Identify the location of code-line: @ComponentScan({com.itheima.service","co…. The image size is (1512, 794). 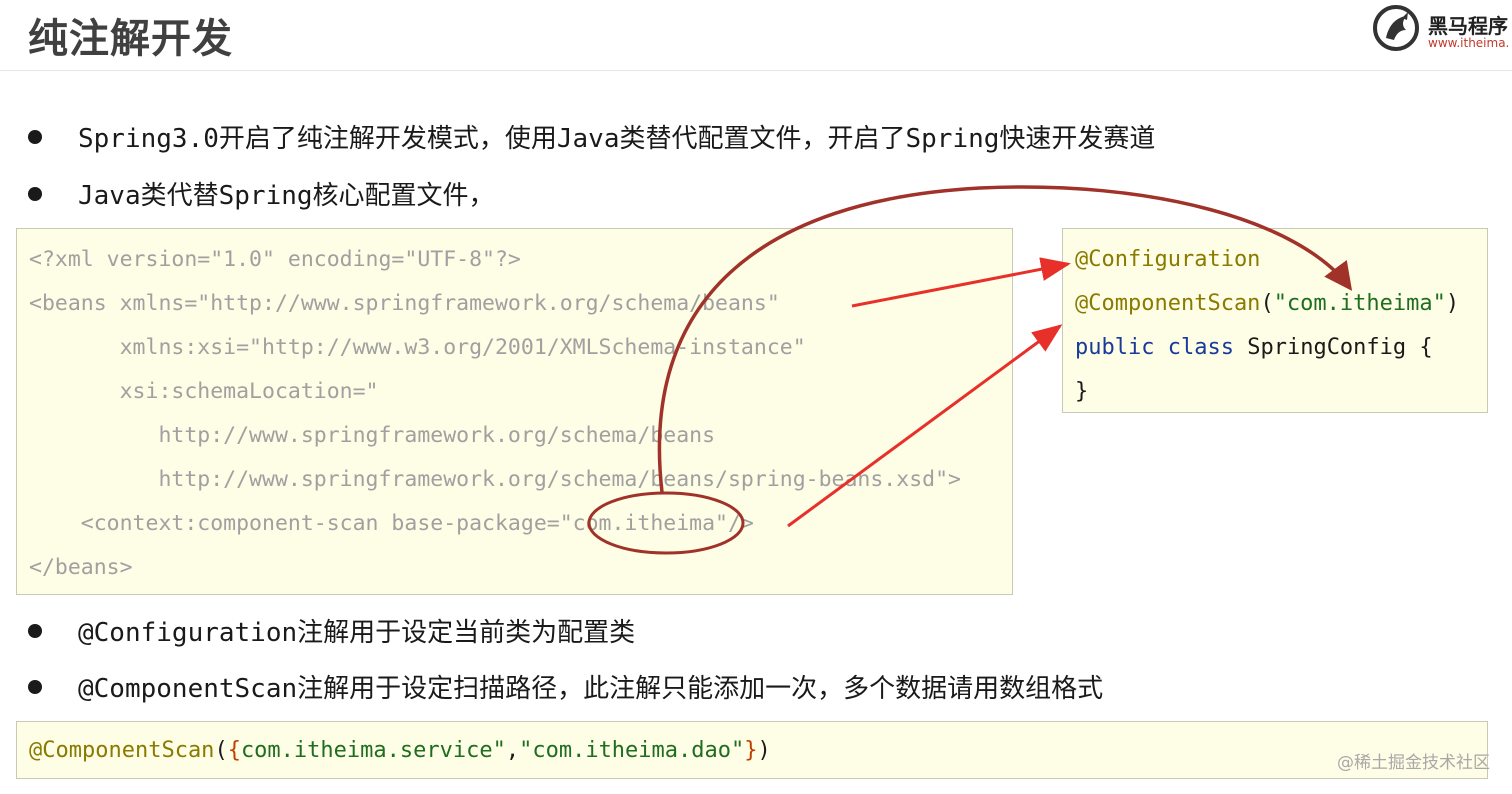
(400, 750).